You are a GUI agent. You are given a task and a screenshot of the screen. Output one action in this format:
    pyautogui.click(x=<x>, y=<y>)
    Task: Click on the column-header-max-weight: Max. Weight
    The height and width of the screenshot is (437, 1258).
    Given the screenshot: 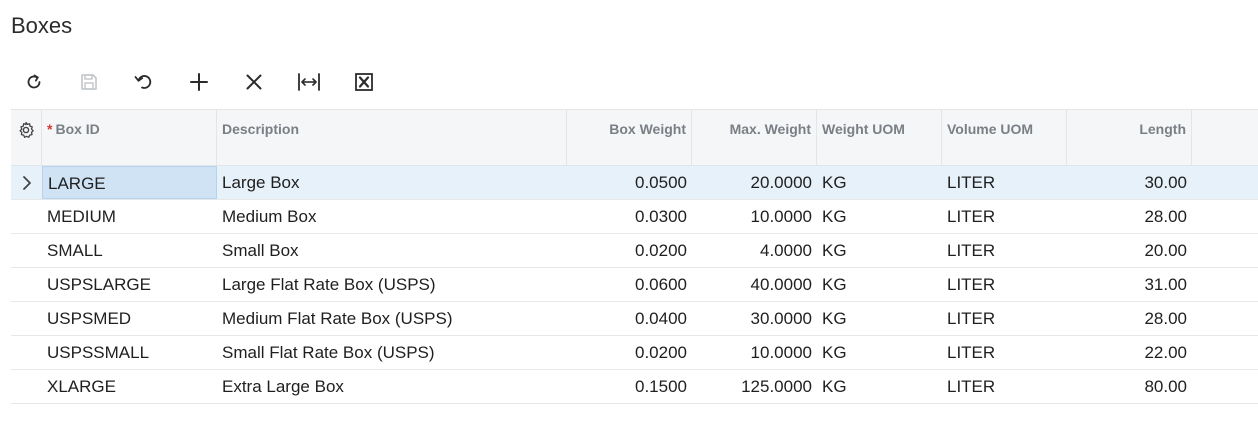 What is the action you would take?
    pyautogui.click(x=754, y=137)
    